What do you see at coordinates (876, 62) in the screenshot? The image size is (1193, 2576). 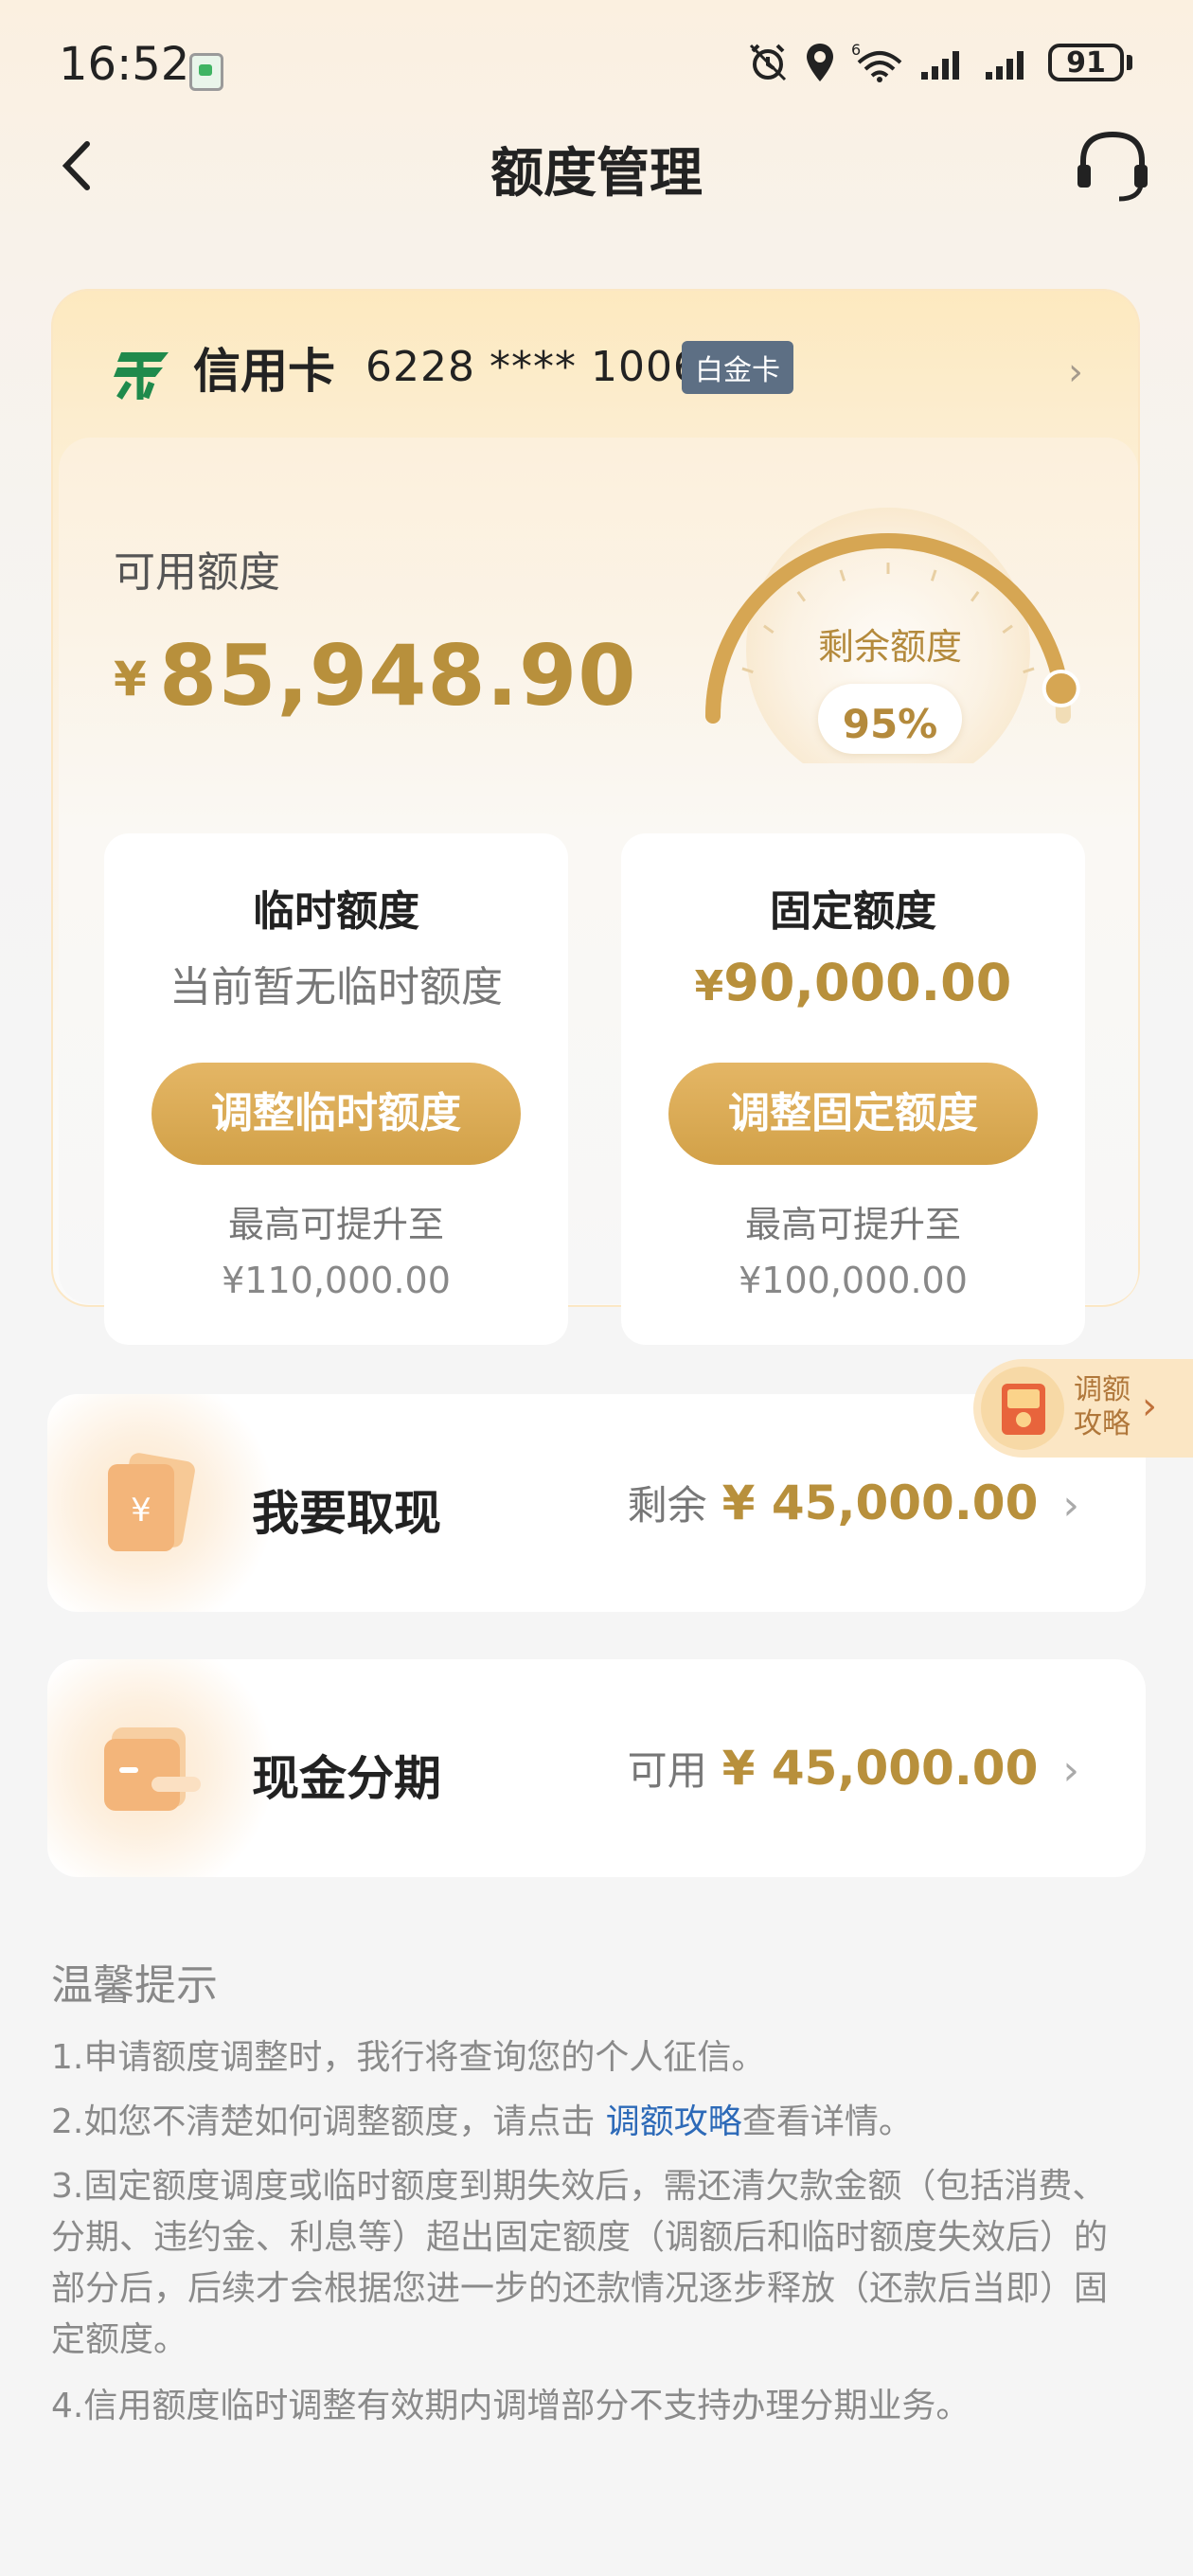 I see `wifi-icon: 6` at bounding box center [876, 62].